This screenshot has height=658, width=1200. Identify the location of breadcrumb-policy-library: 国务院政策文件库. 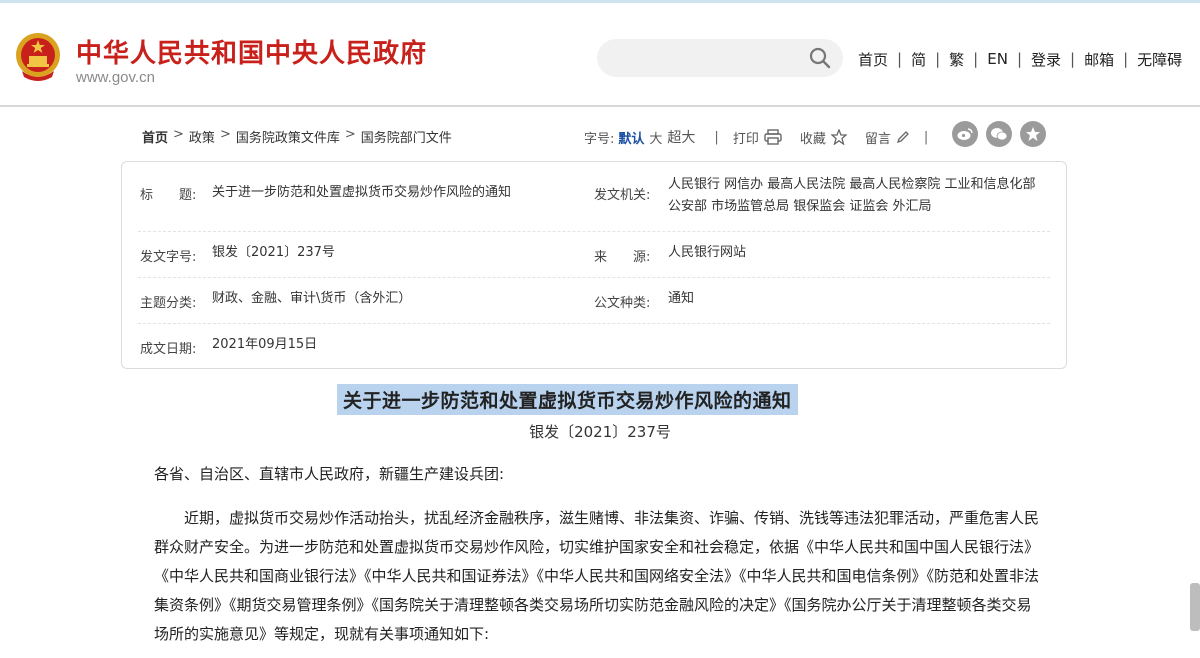
(288, 136).